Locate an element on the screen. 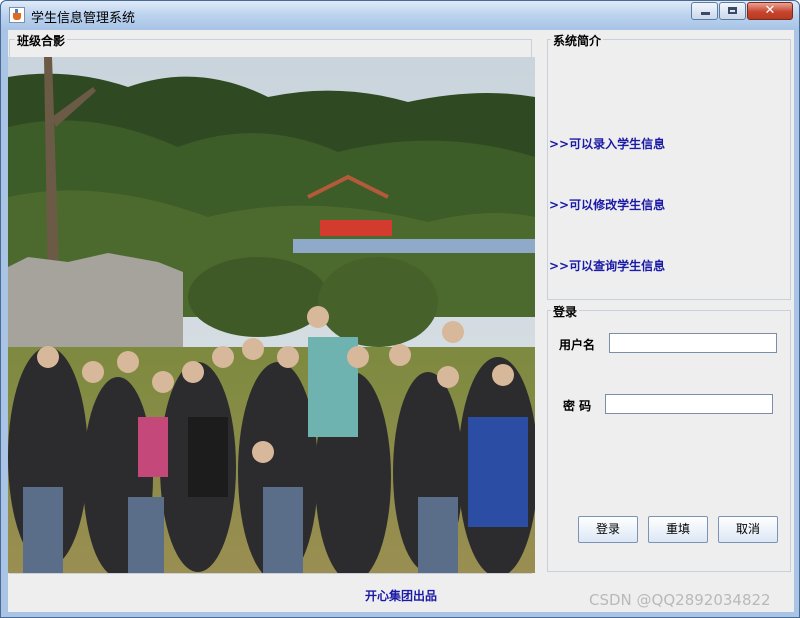 The height and width of the screenshot is (618, 800). maximize-icon is located at coordinates (732, 10).